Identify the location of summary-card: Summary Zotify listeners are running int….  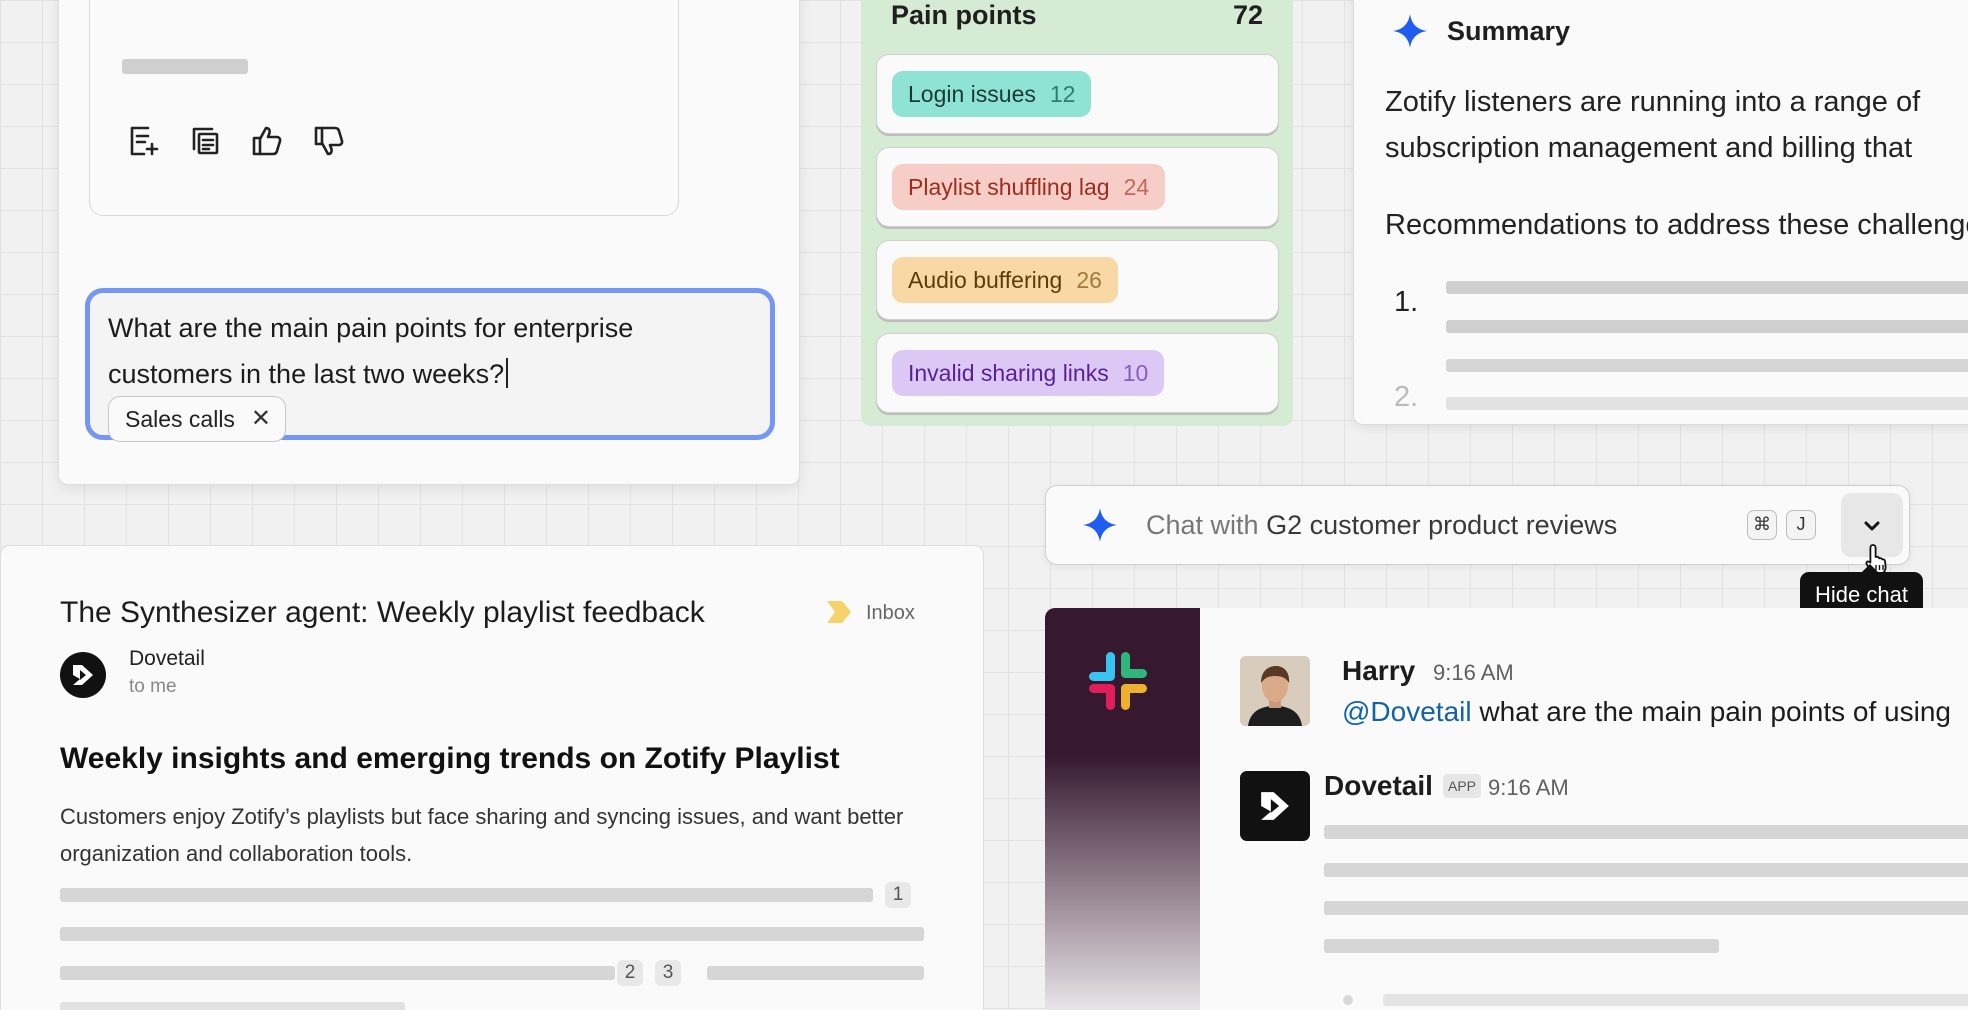
(1660, 212).